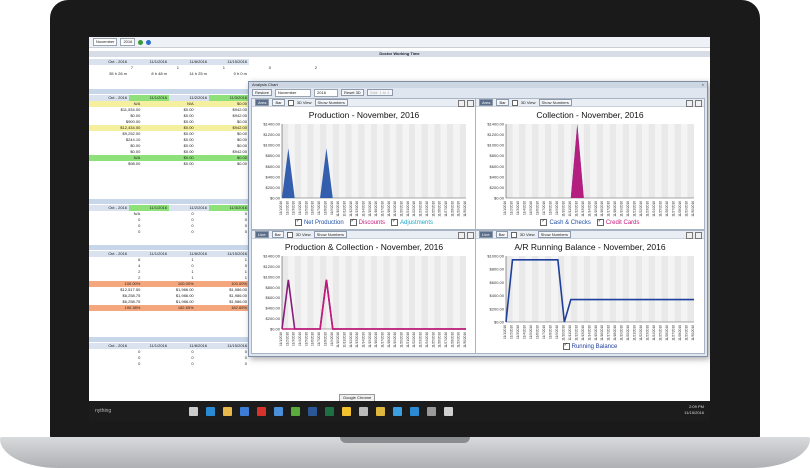 Image resolution: width=810 pixels, height=468 pixels. Describe the element at coordinates (273, 187) in the screenshot. I see `y-tick-label: $200.00` at that location.